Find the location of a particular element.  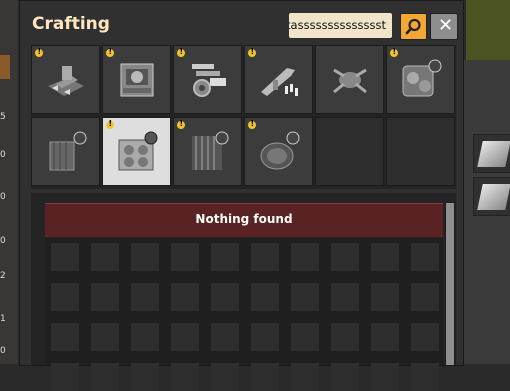

enemies-icon is located at coordinates (350, 81).